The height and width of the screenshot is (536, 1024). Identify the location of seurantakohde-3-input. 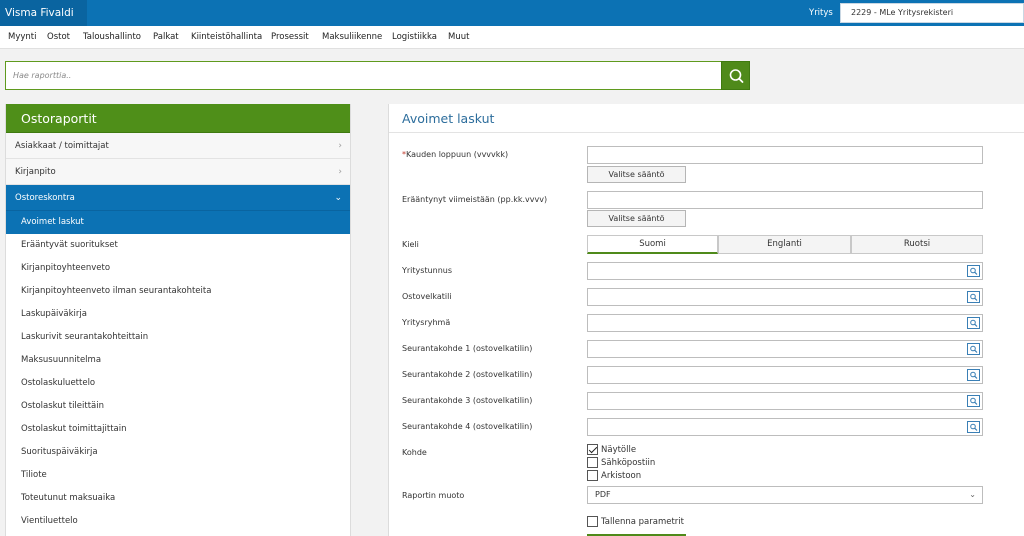
(785, 401).